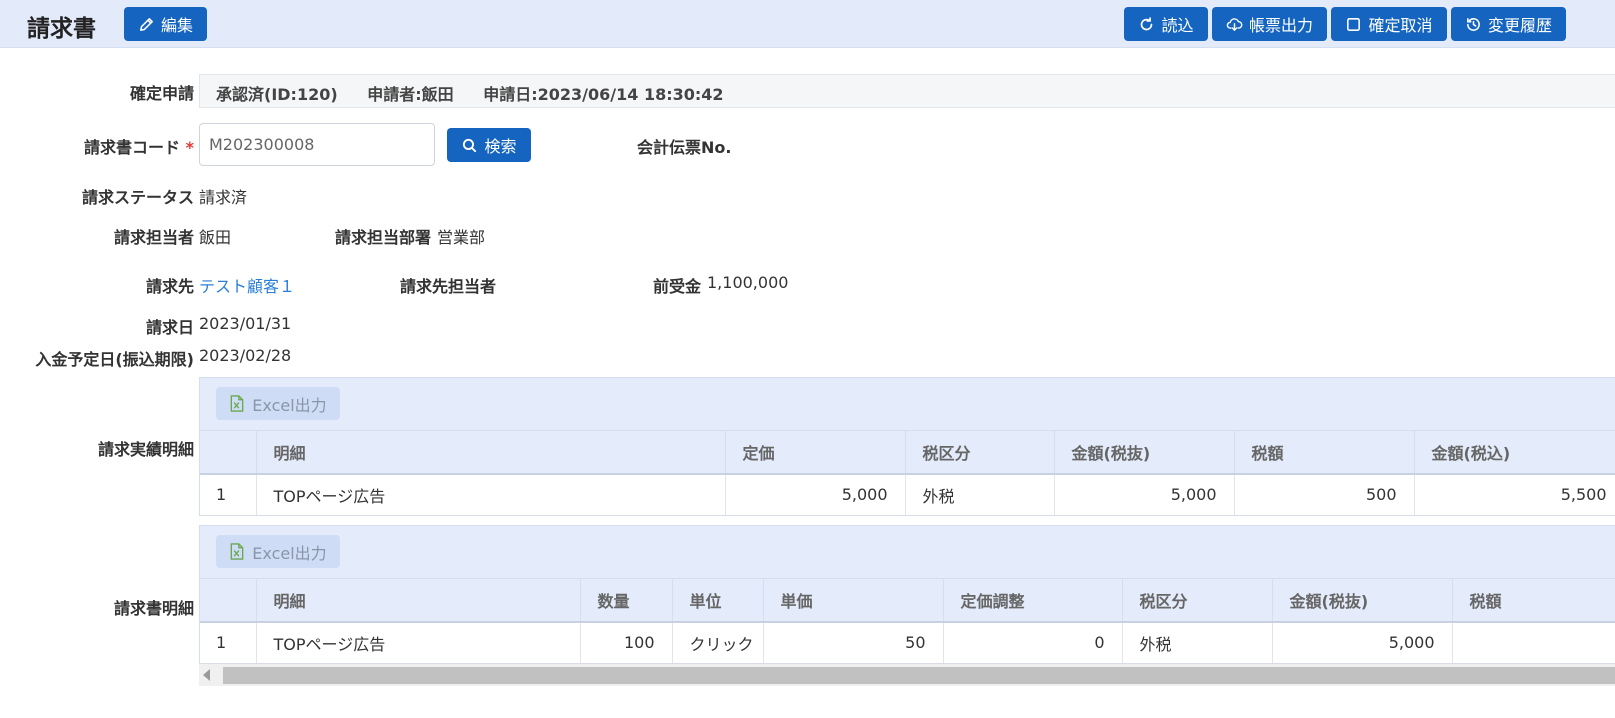 This screenshot has width=1615, height=718. What do you see at coordinates (247, 285) in the screenshot?
I see `client-link: テスト顧客１` at bounding box center [247, 285].